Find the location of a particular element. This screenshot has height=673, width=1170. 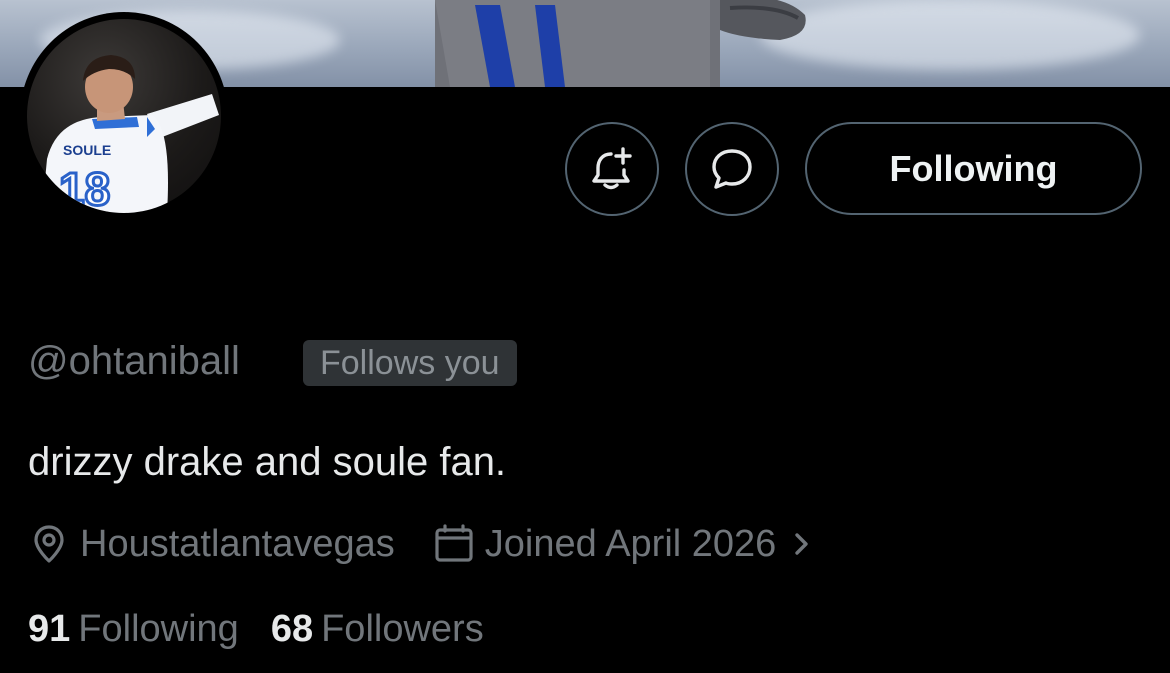

notifications-button is located at coordinates (612, 169).